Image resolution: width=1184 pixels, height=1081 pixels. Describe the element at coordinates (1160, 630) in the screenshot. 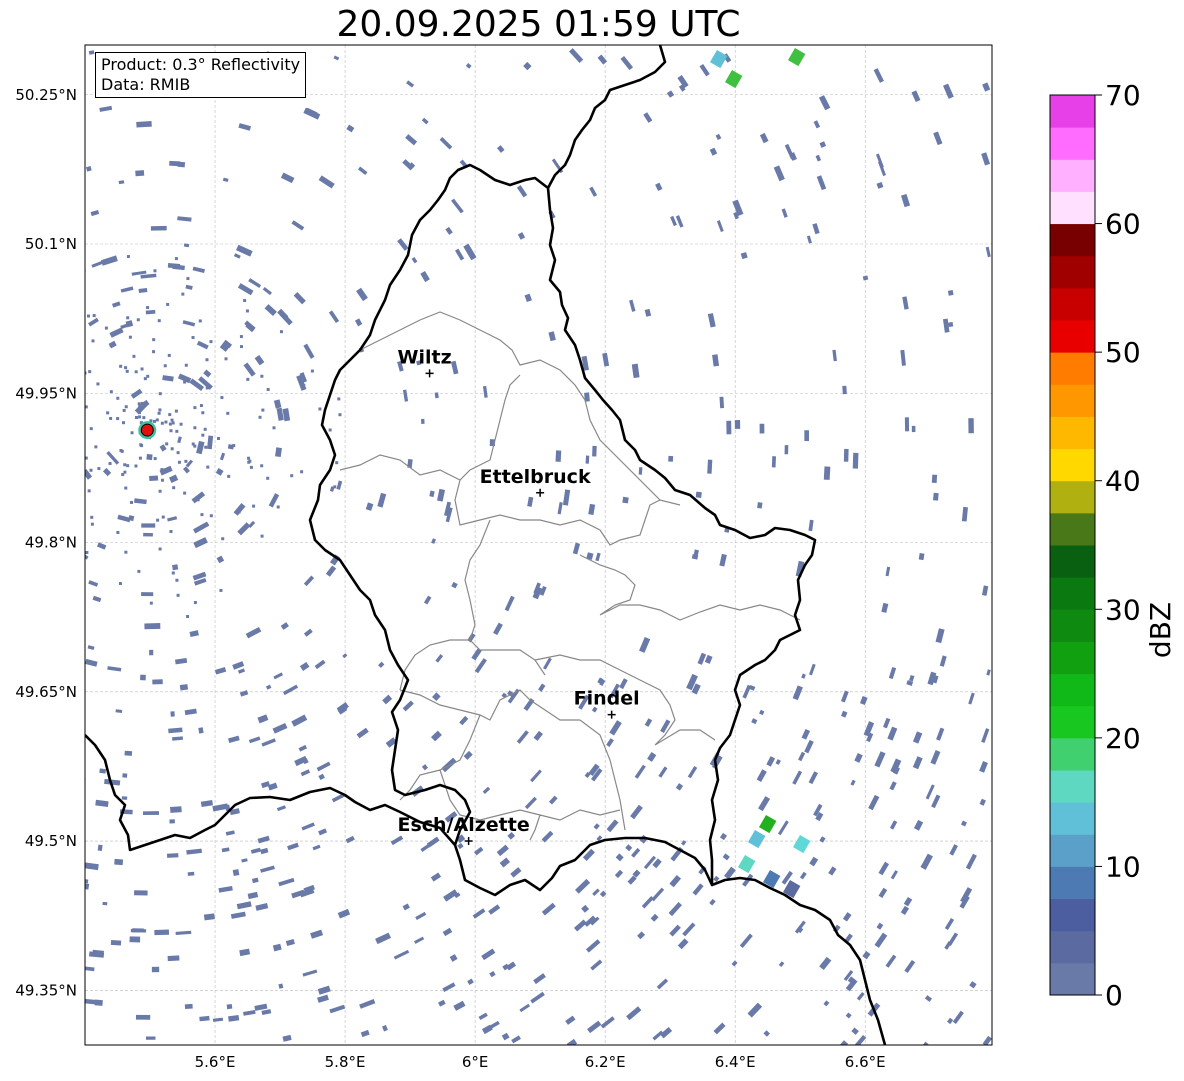

I see `colorbar-label: dBZ` at that location.